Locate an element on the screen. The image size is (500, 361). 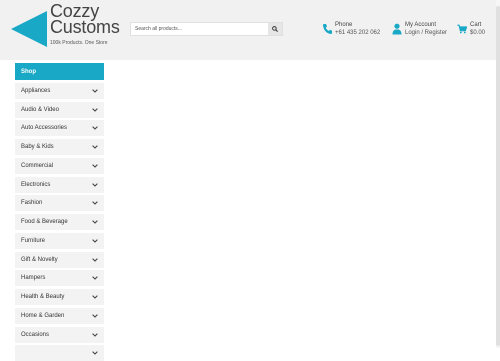
category-item: Furniture is located at coordinates (59, 240).